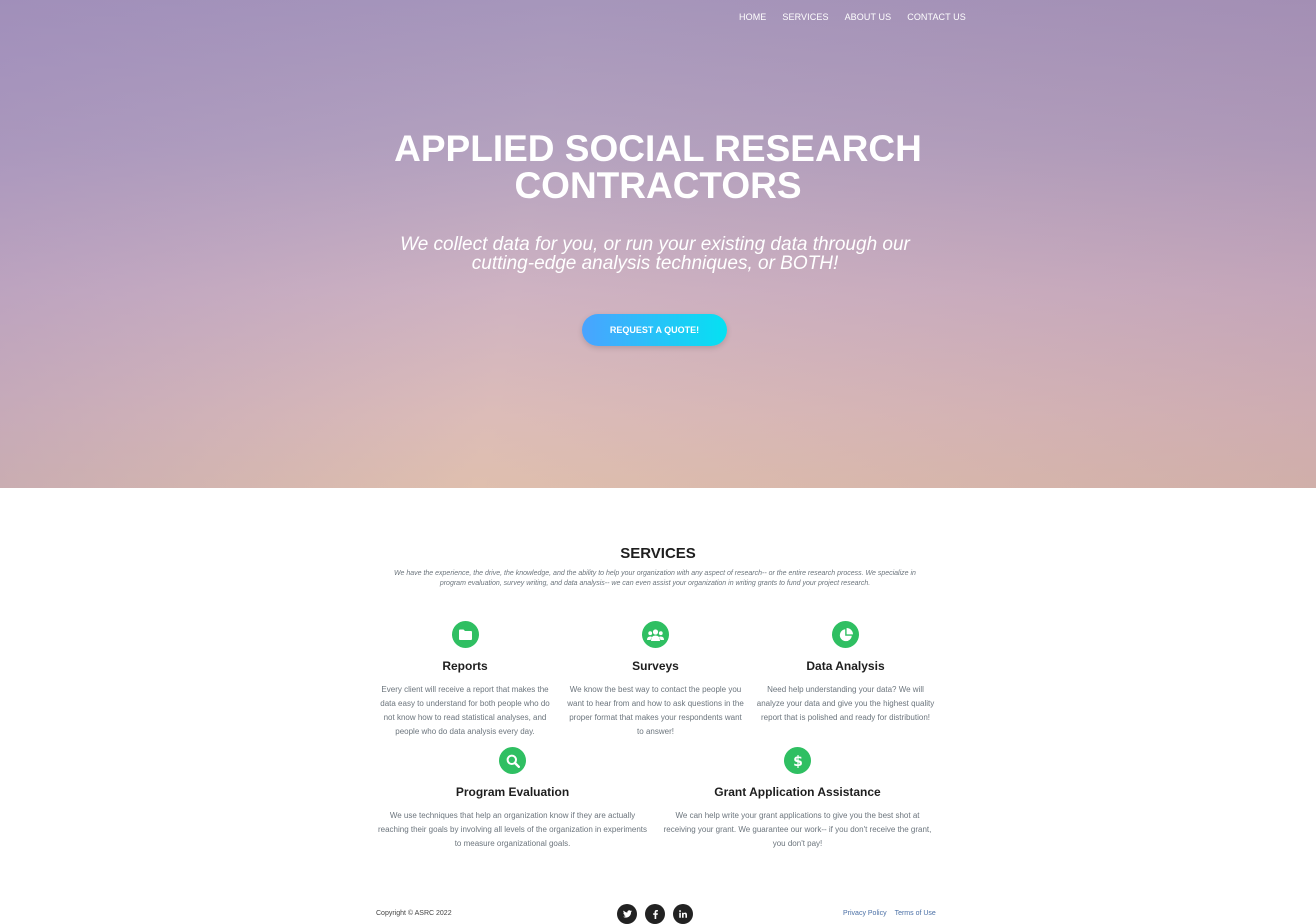 The width and height of the screenshot is (1316, 924). I want to click on services-title: SERVICES, so click(658, 553).